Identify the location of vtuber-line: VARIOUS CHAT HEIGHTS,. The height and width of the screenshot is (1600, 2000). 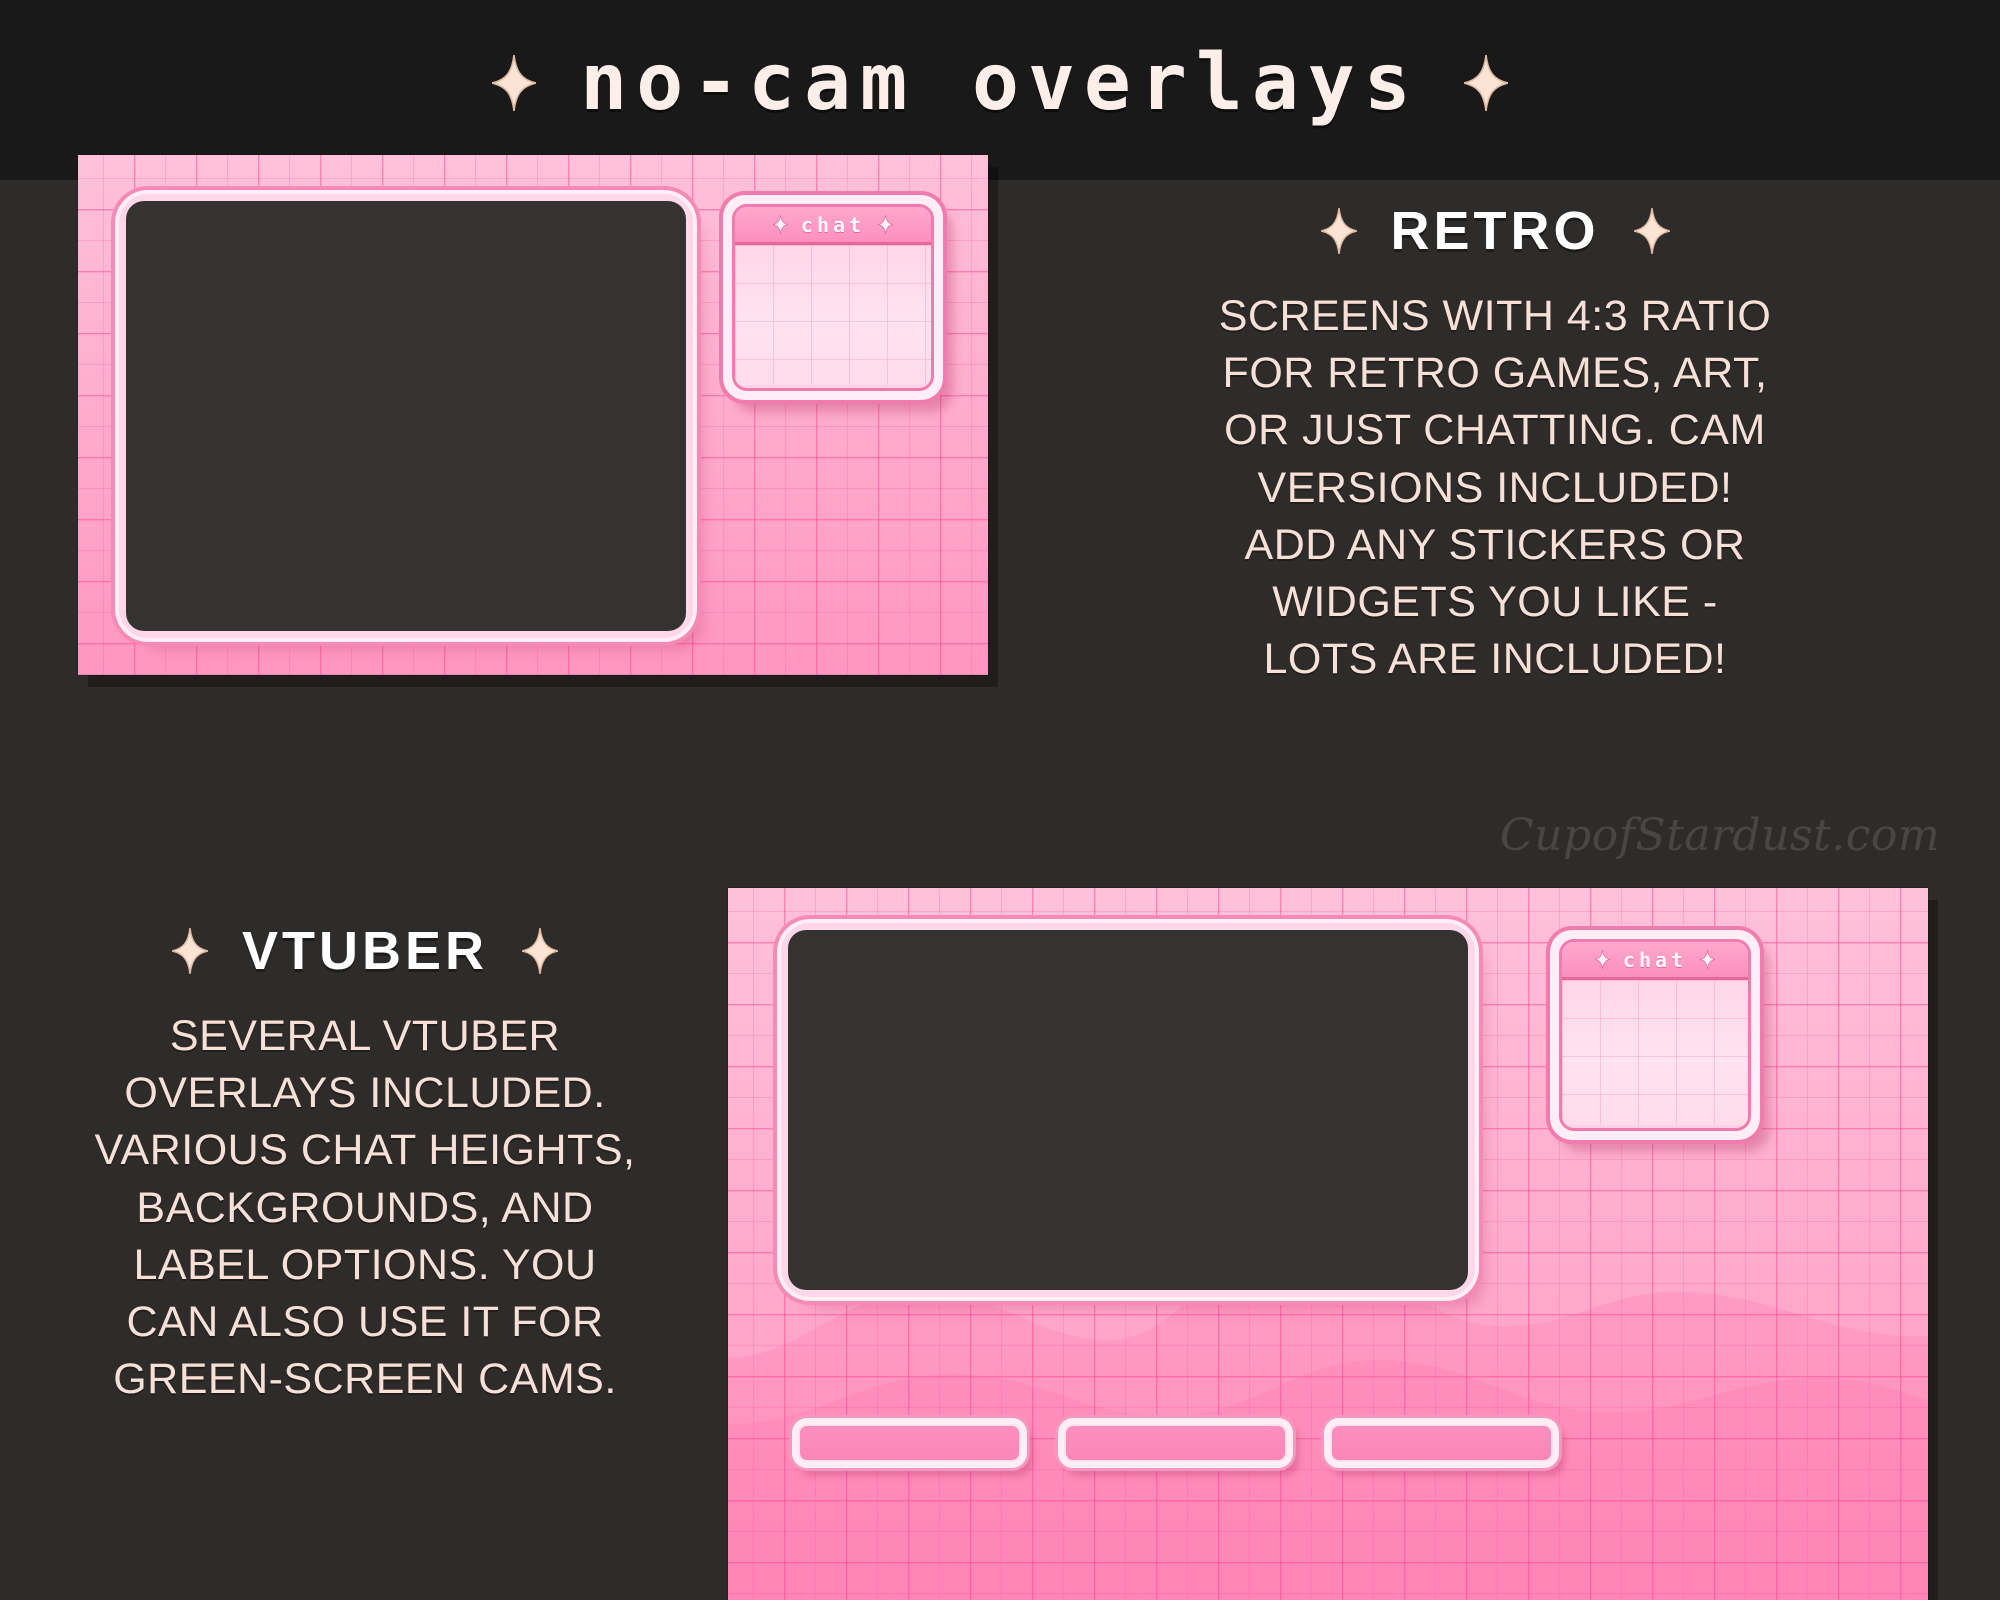
(365, 1150).